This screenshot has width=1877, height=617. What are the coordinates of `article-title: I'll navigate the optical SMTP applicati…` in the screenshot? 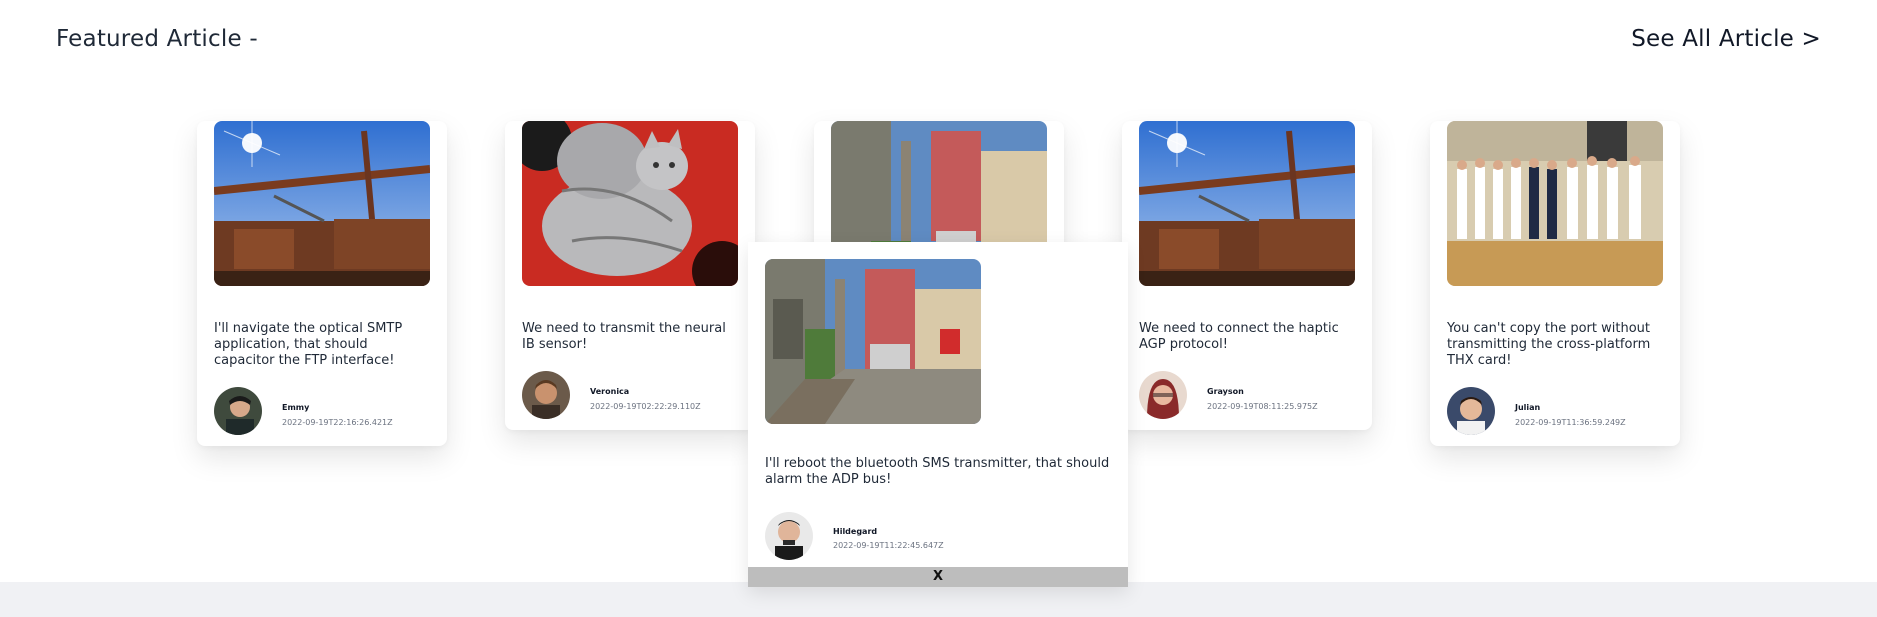 It's located at (308, 344).